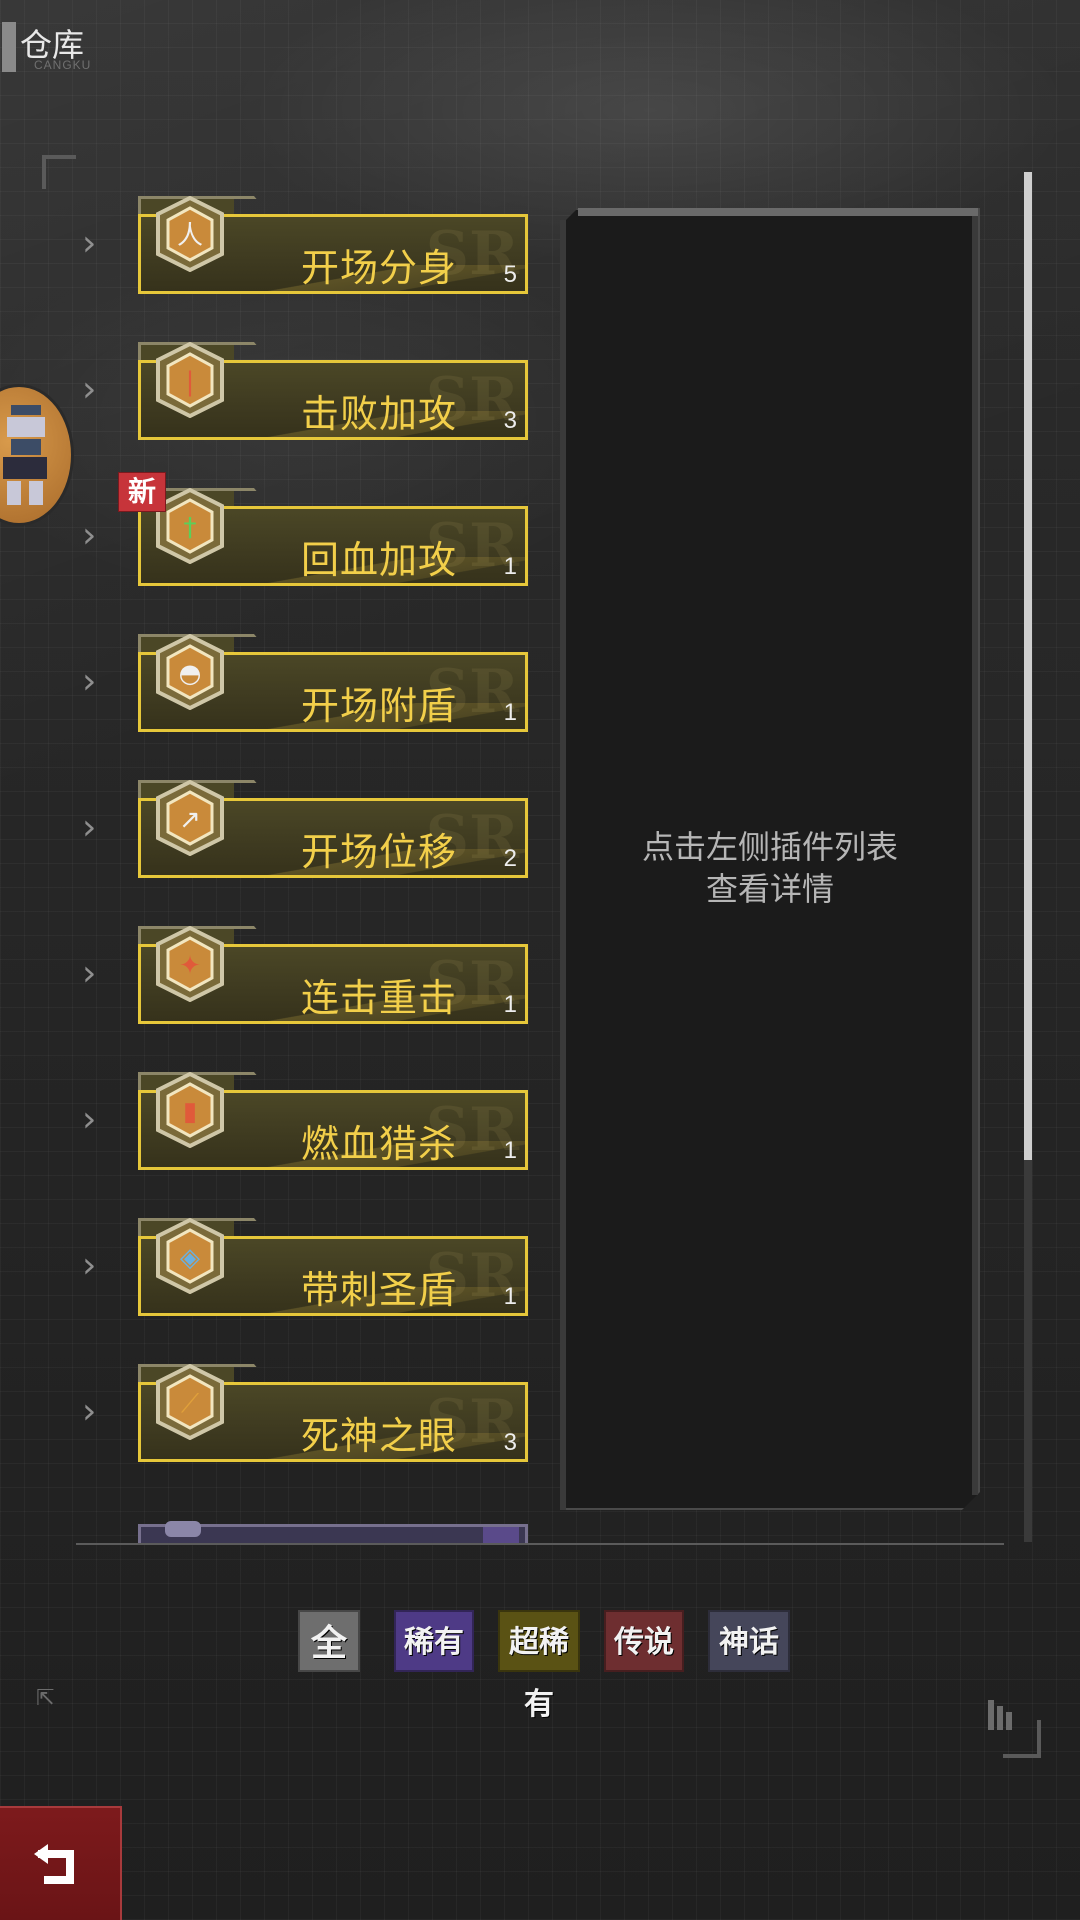  I want to click on filter-legendary-button: 传说, so click(644, 1641).